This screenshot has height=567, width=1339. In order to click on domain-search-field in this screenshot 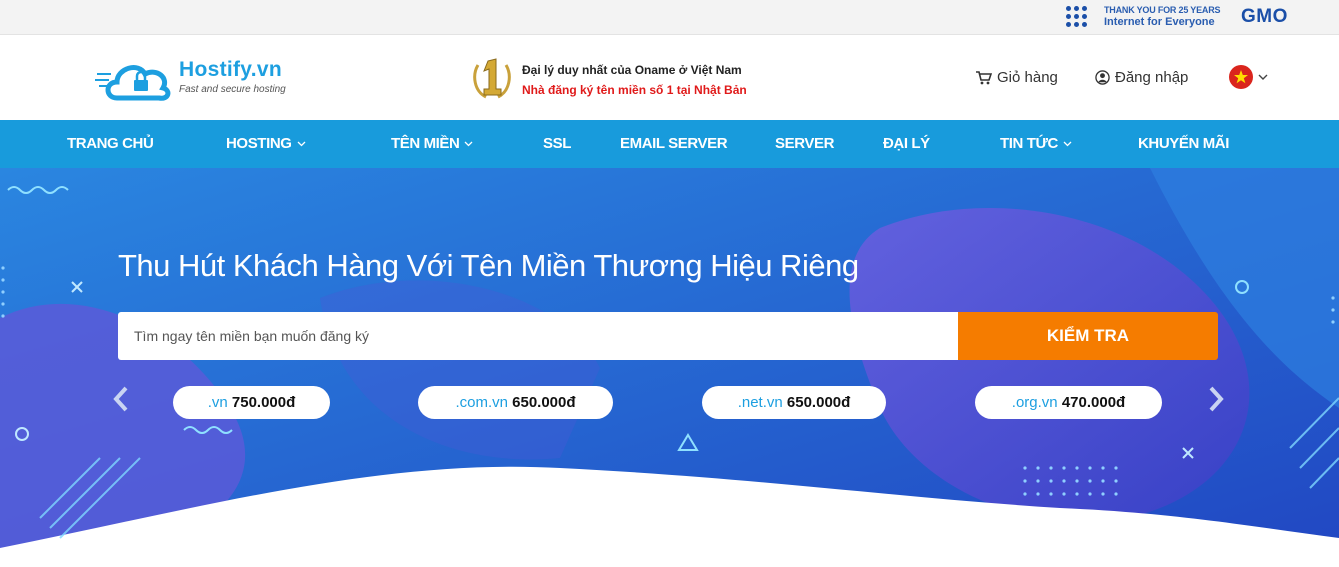, I will do `click(538, 336)`.